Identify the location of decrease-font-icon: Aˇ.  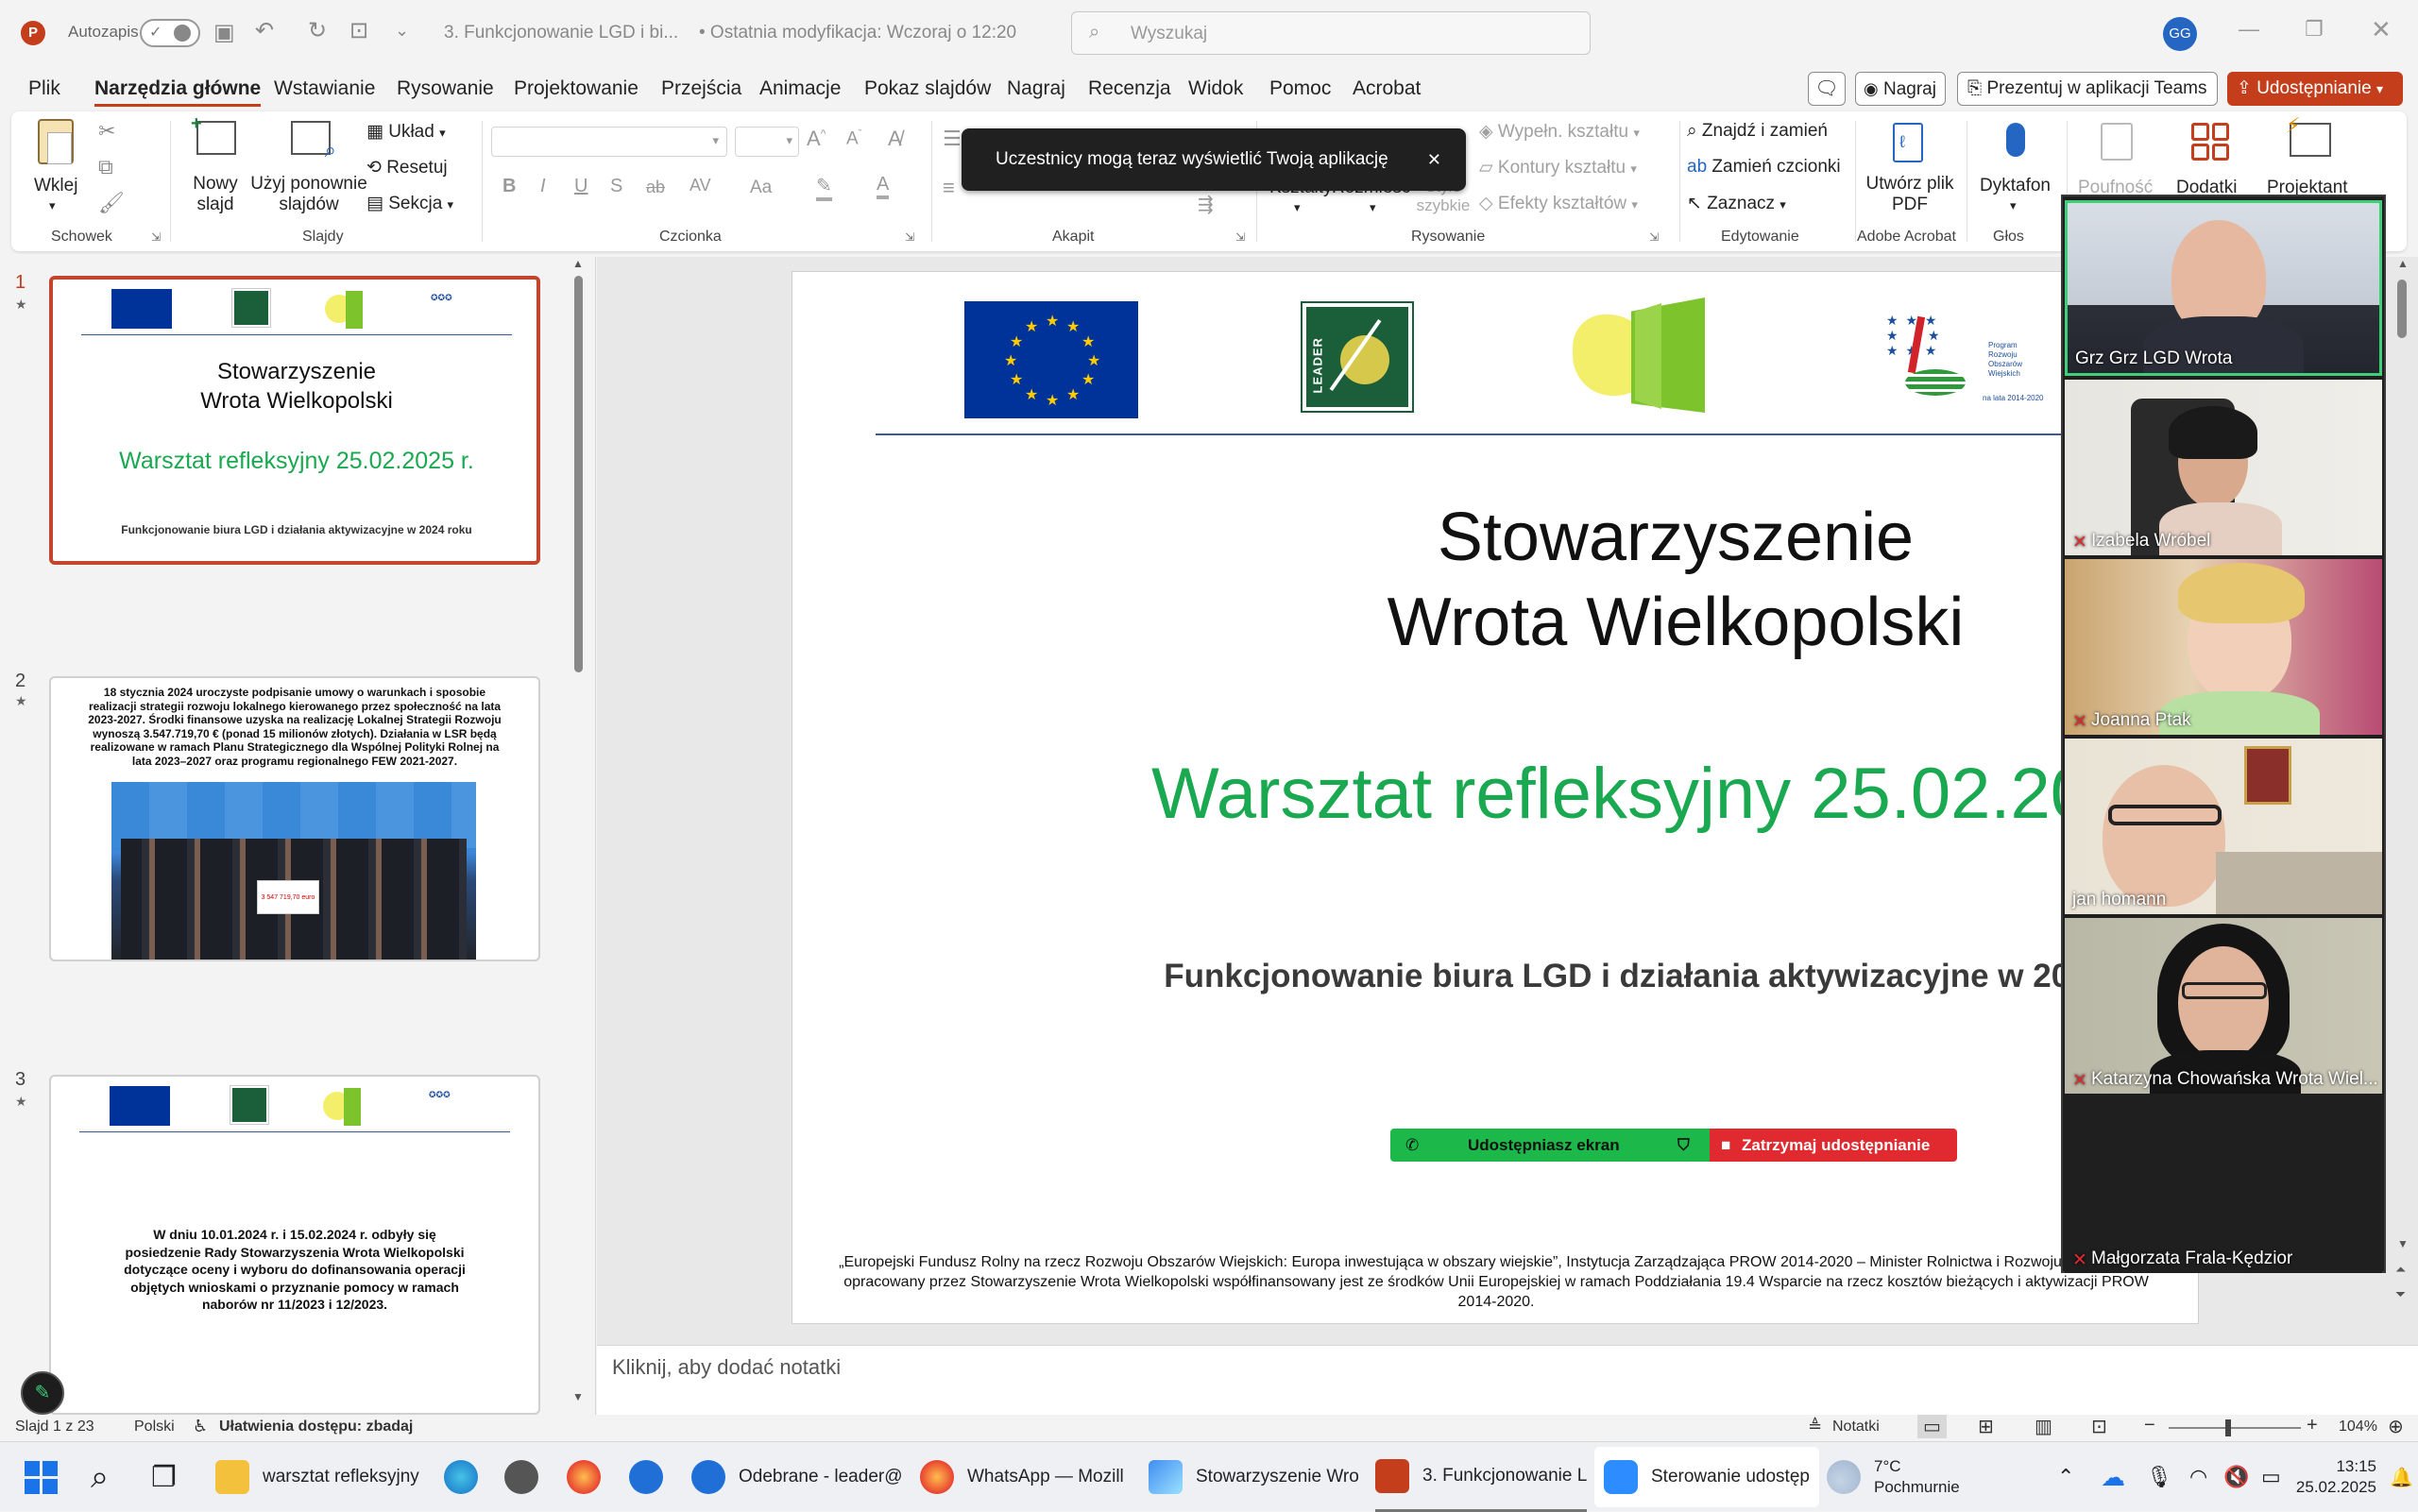
(853, 138).